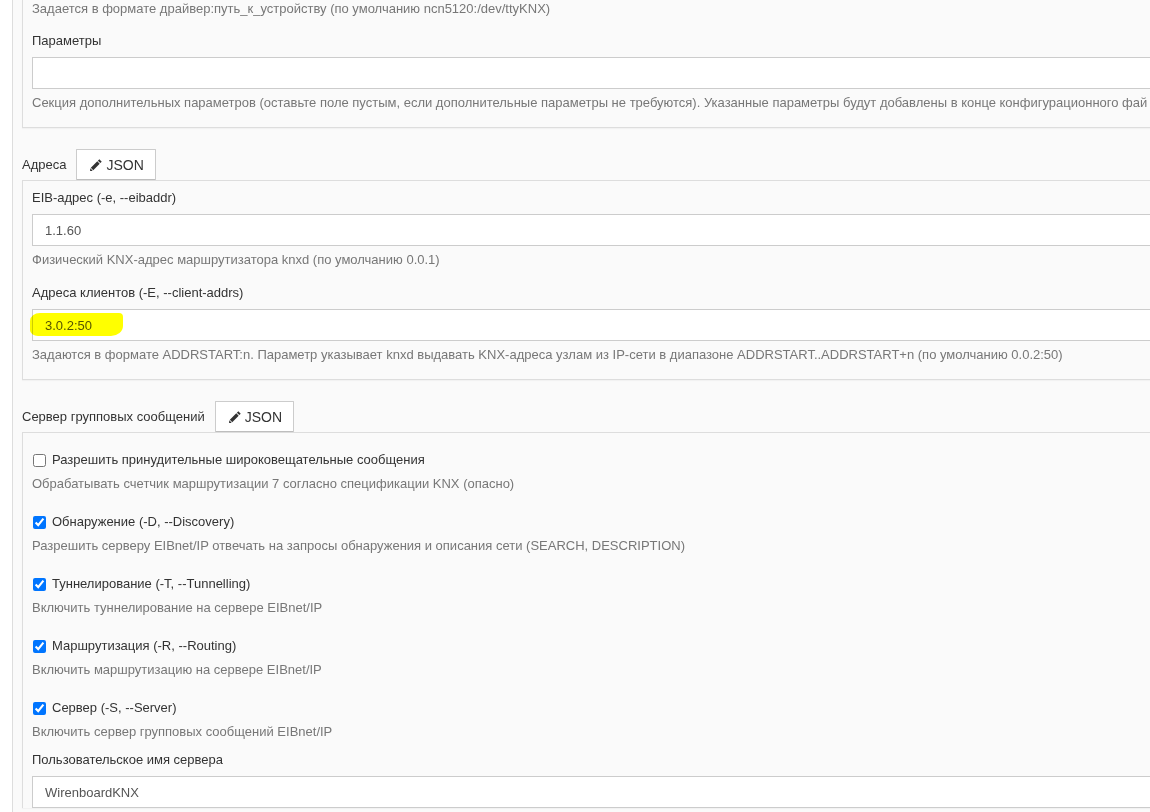 This screenshot has width=1150, height=812. What do you see at coordinates (177, 670) in the screenshot?
I see `help-text: Включить маршрутизацию на сервере EIBnet/IP` at bounding box center [177, 670].